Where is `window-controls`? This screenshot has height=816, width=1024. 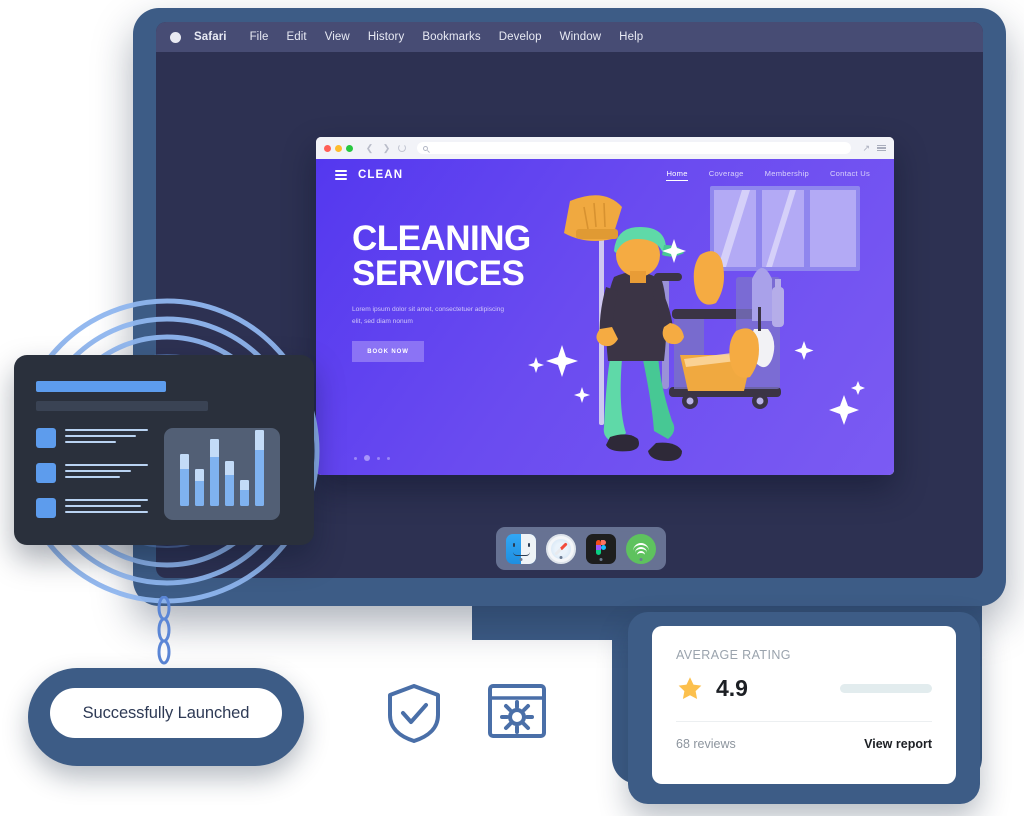
window-controls is located at coordinates (338, 148).